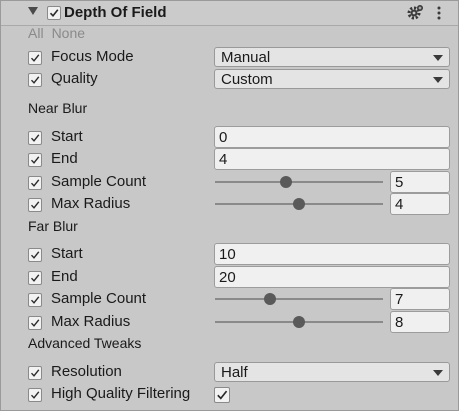 The image size is (459, 411). I want to click on high-quality-filtering-label: High Quality Filtering, so click(121, 393).